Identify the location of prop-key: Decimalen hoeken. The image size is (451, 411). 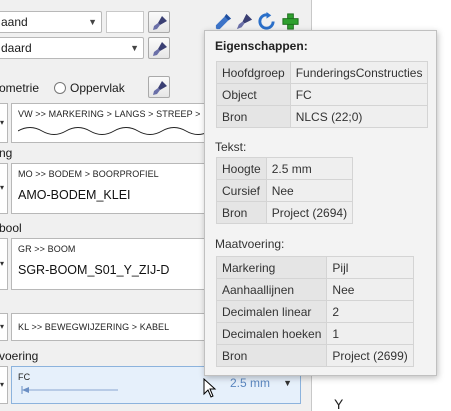
(271, 333).